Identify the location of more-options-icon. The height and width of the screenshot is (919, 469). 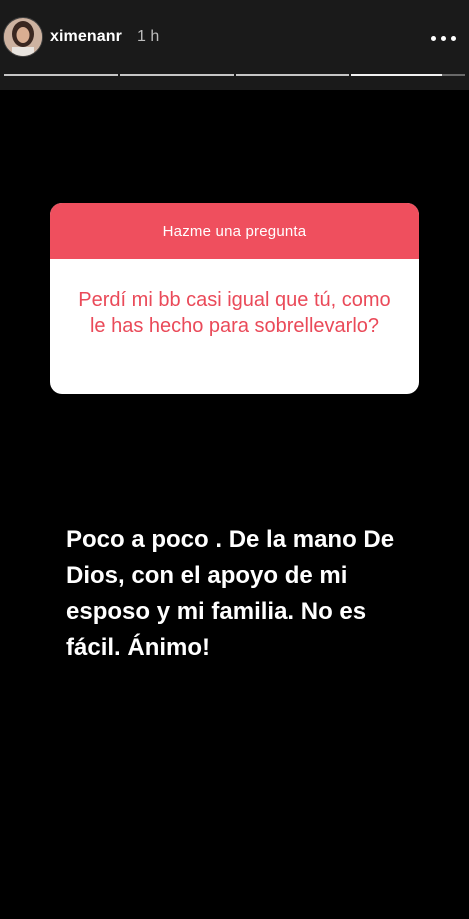
(443, 38).